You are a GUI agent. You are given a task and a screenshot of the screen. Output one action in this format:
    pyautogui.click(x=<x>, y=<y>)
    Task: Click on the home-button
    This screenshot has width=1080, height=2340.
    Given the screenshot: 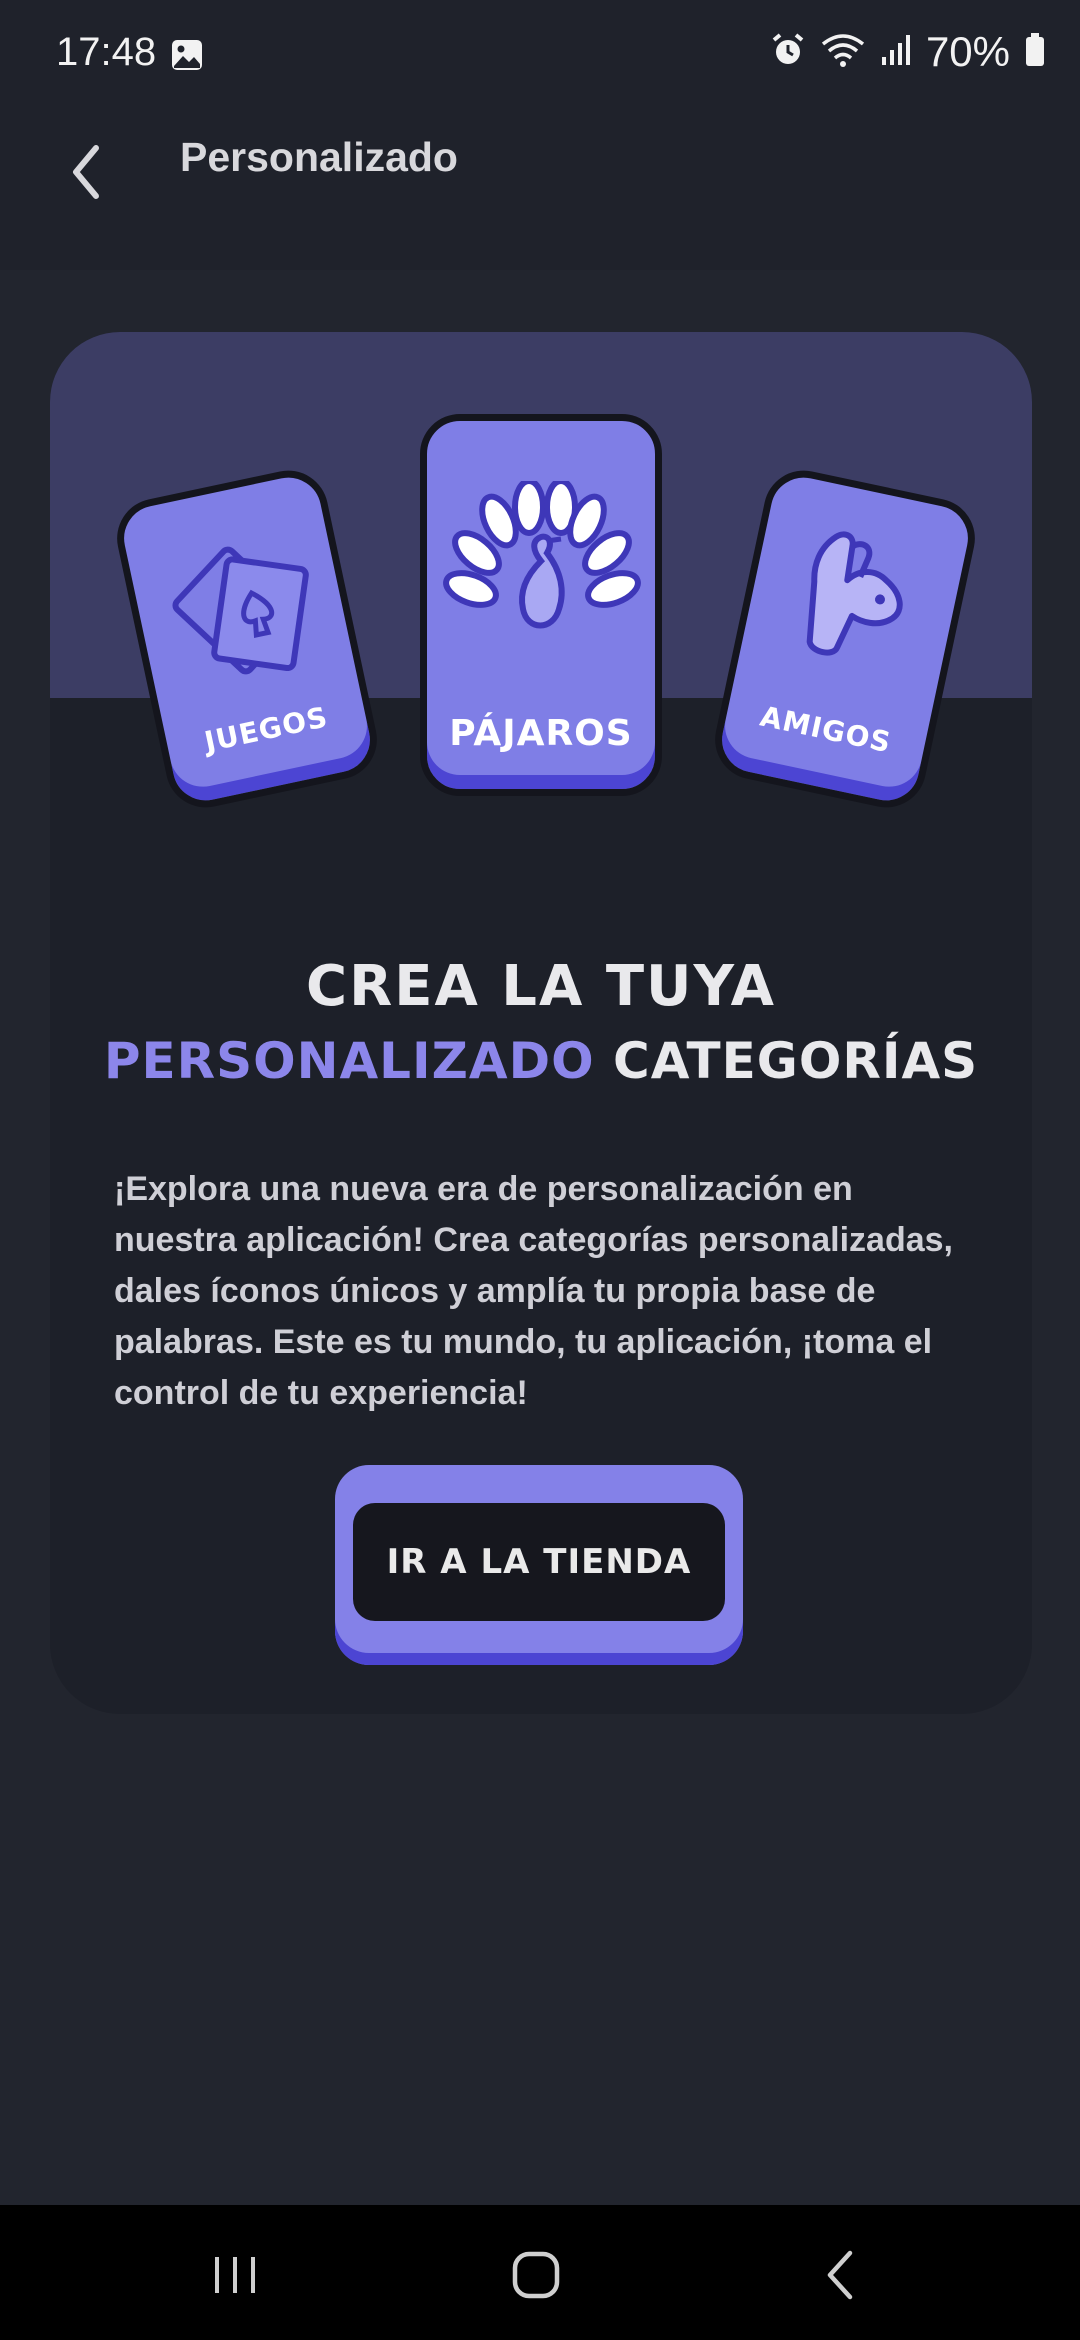 What is the action you would take?
    pyautogui.click(x=536, y=2275)
    